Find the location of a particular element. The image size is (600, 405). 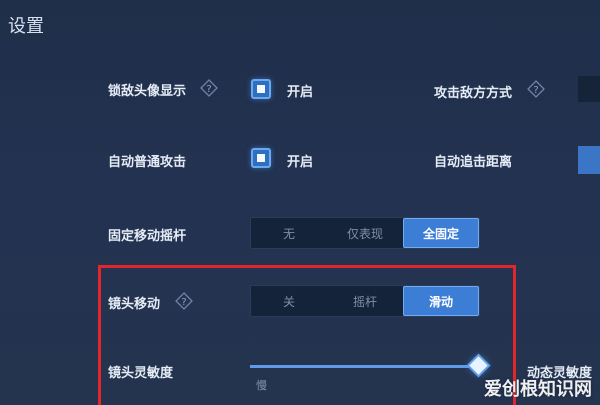

camera-sensitivity-label: 镜头灵敏度 is located at coordinates (141, 373).